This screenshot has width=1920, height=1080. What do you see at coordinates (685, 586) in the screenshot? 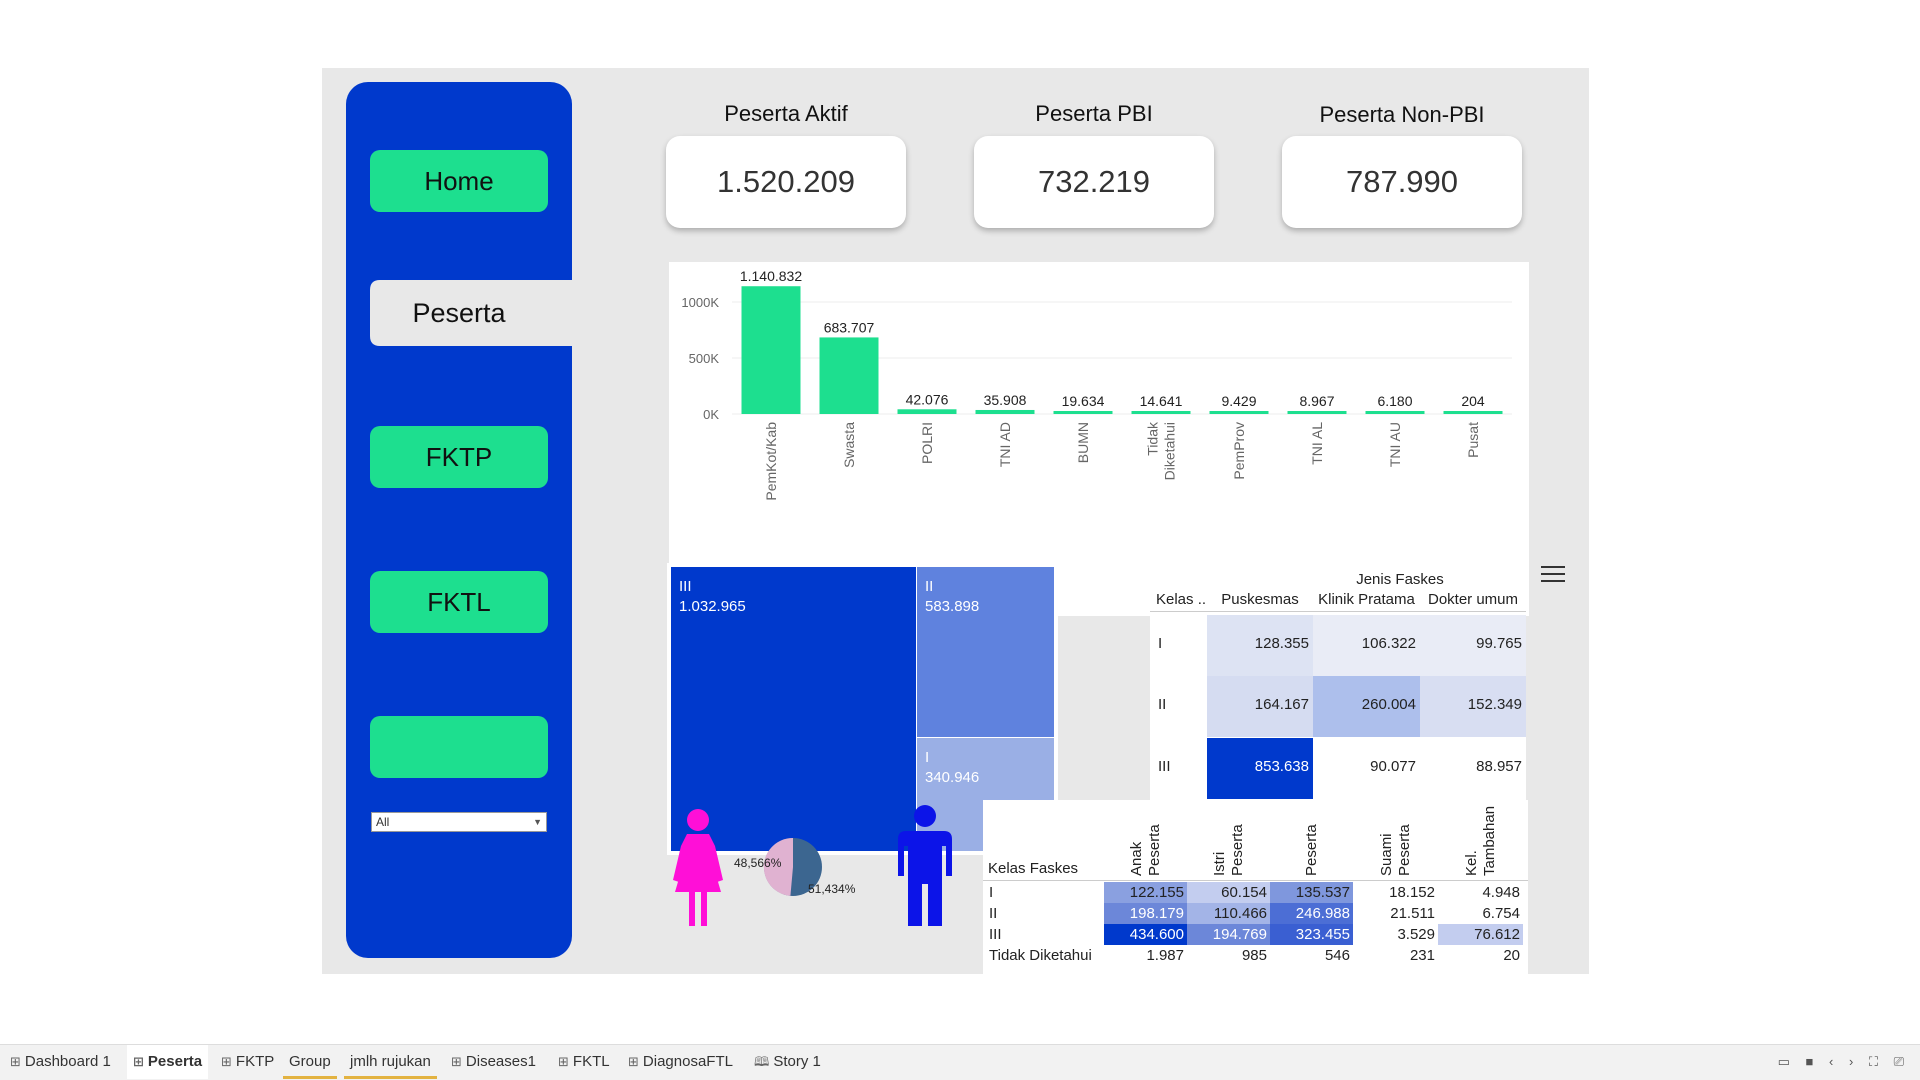
I see `treemap-cell-label: III` at bounding box center [685, 586].